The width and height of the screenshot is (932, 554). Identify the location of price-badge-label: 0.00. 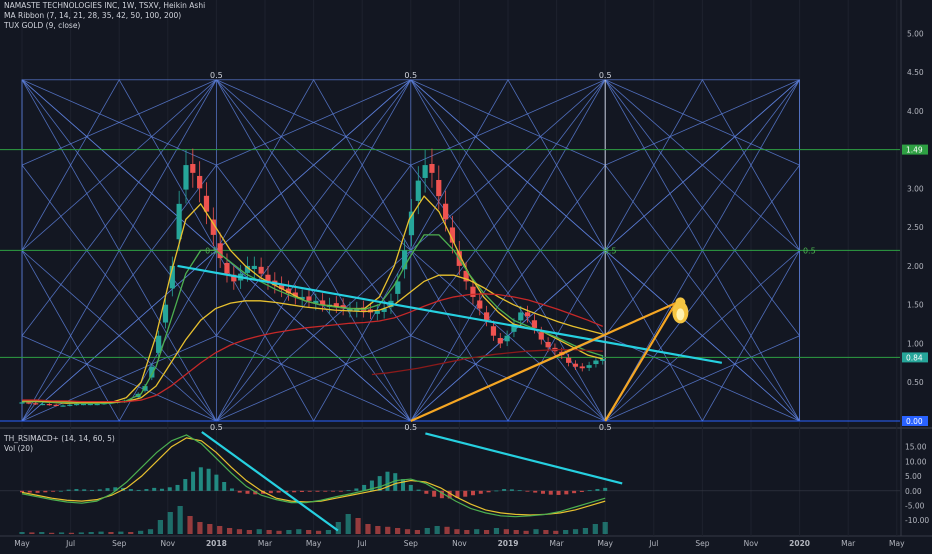
(914, 421).